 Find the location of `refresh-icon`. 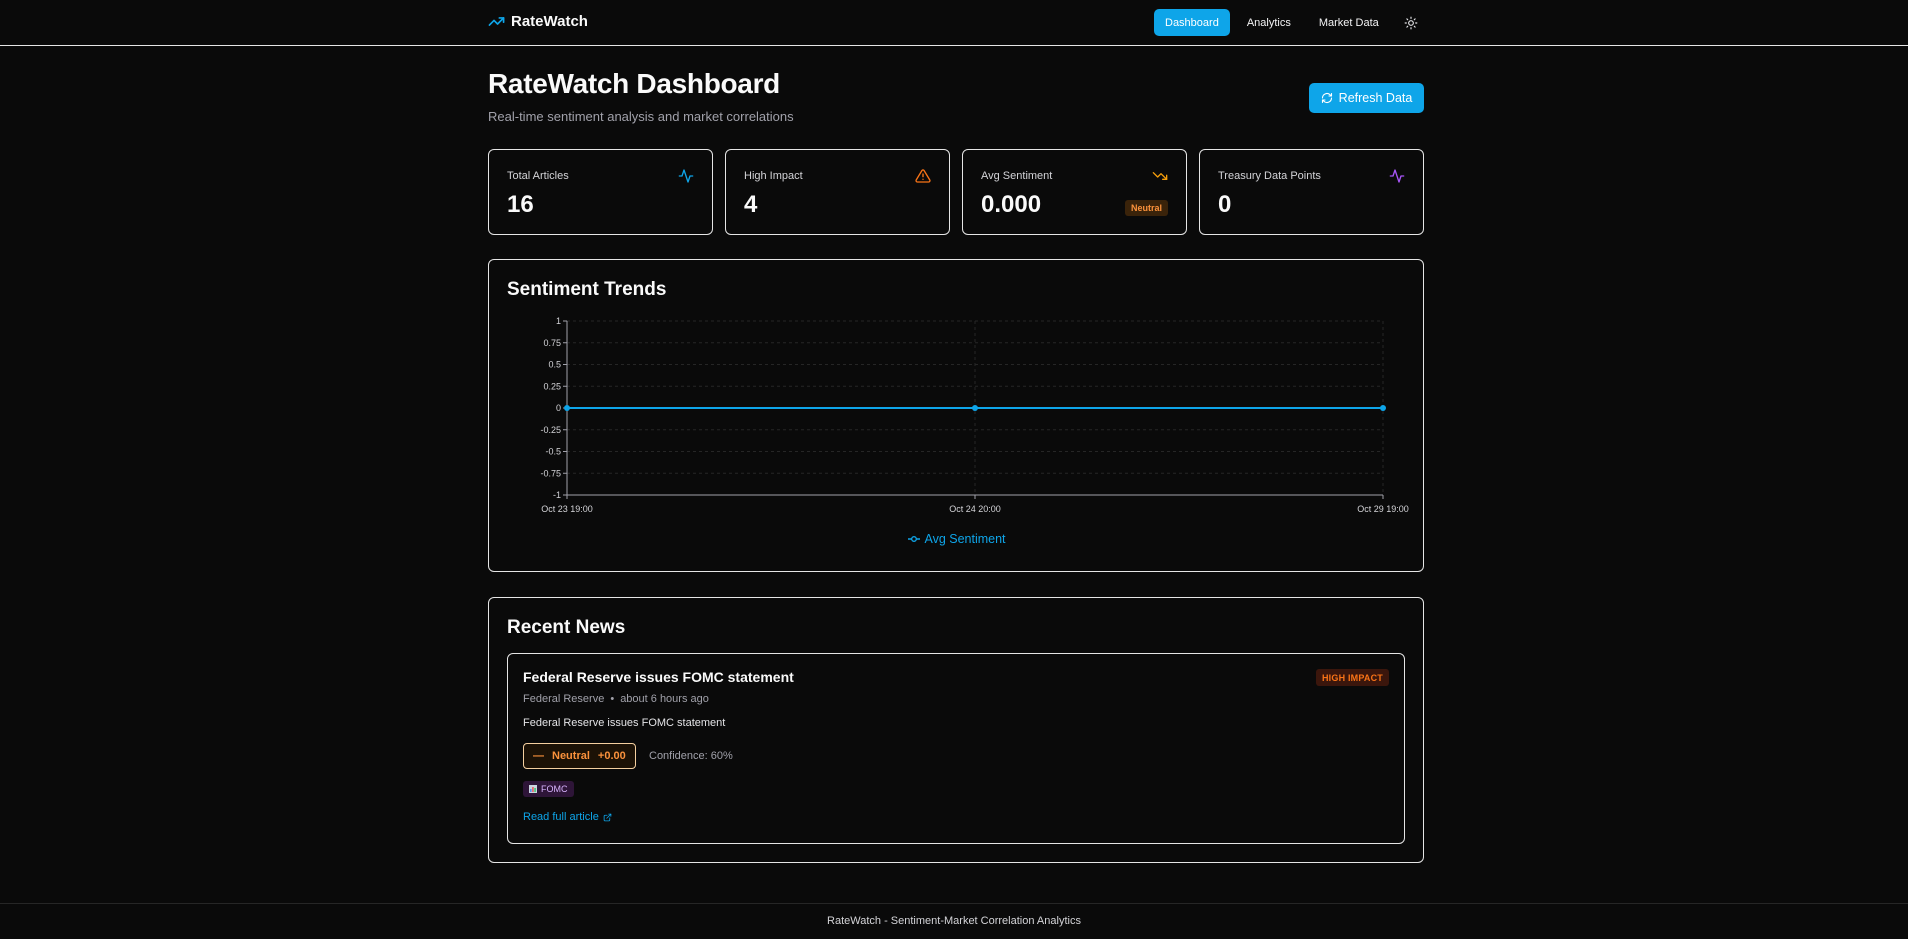

refresh-icon is located at coordinates (1326, 98).